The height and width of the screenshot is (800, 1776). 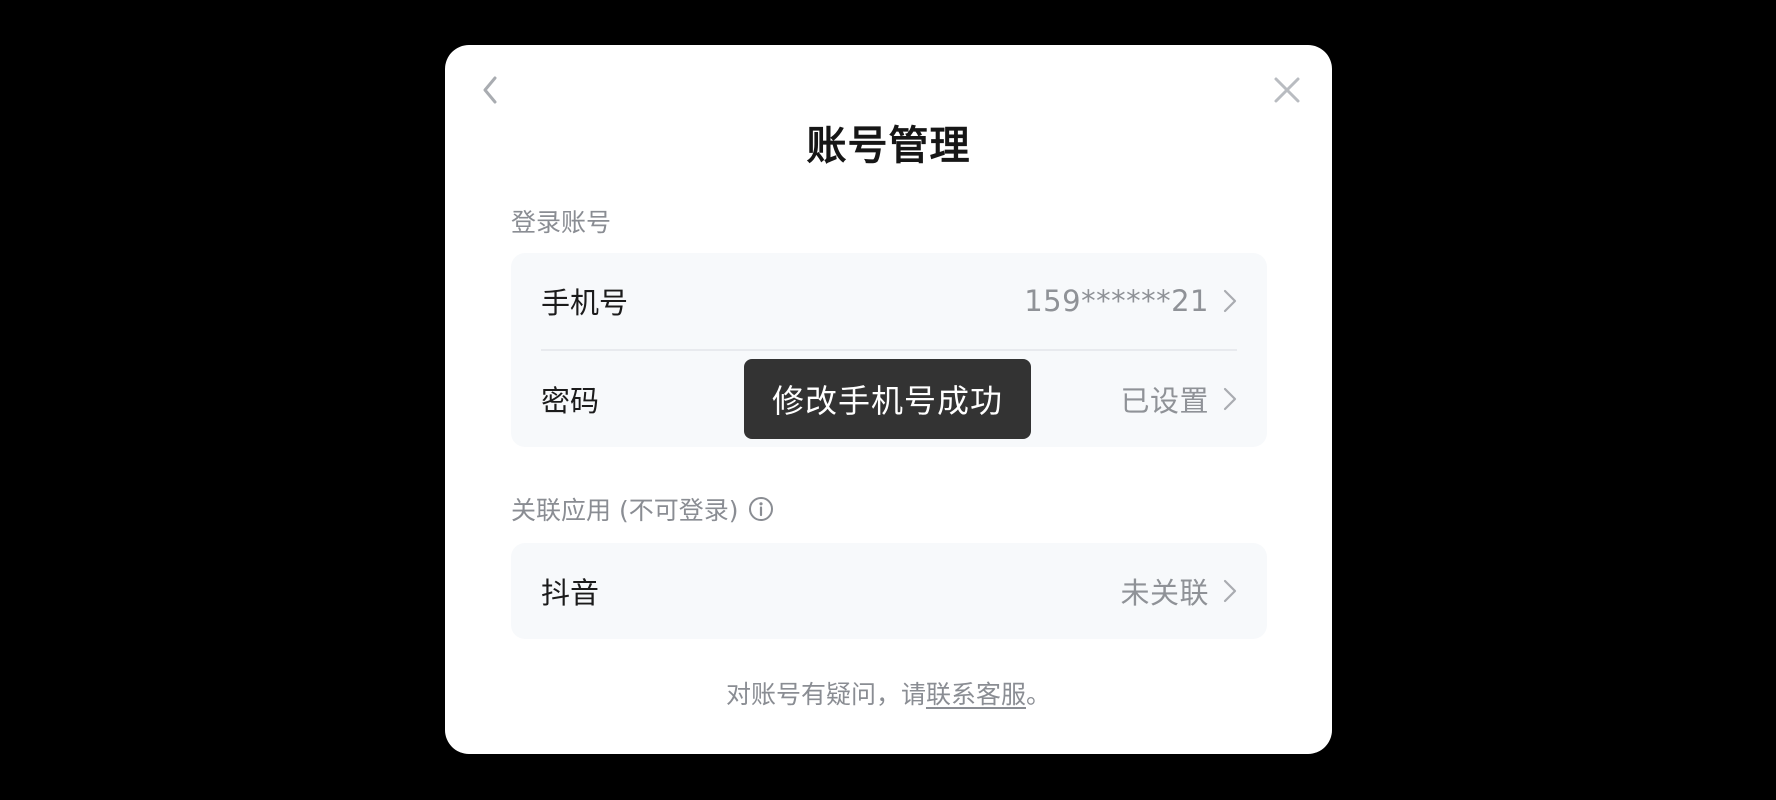 I want to click on douyin-value: 未关联, so click(x=1164, y=593).